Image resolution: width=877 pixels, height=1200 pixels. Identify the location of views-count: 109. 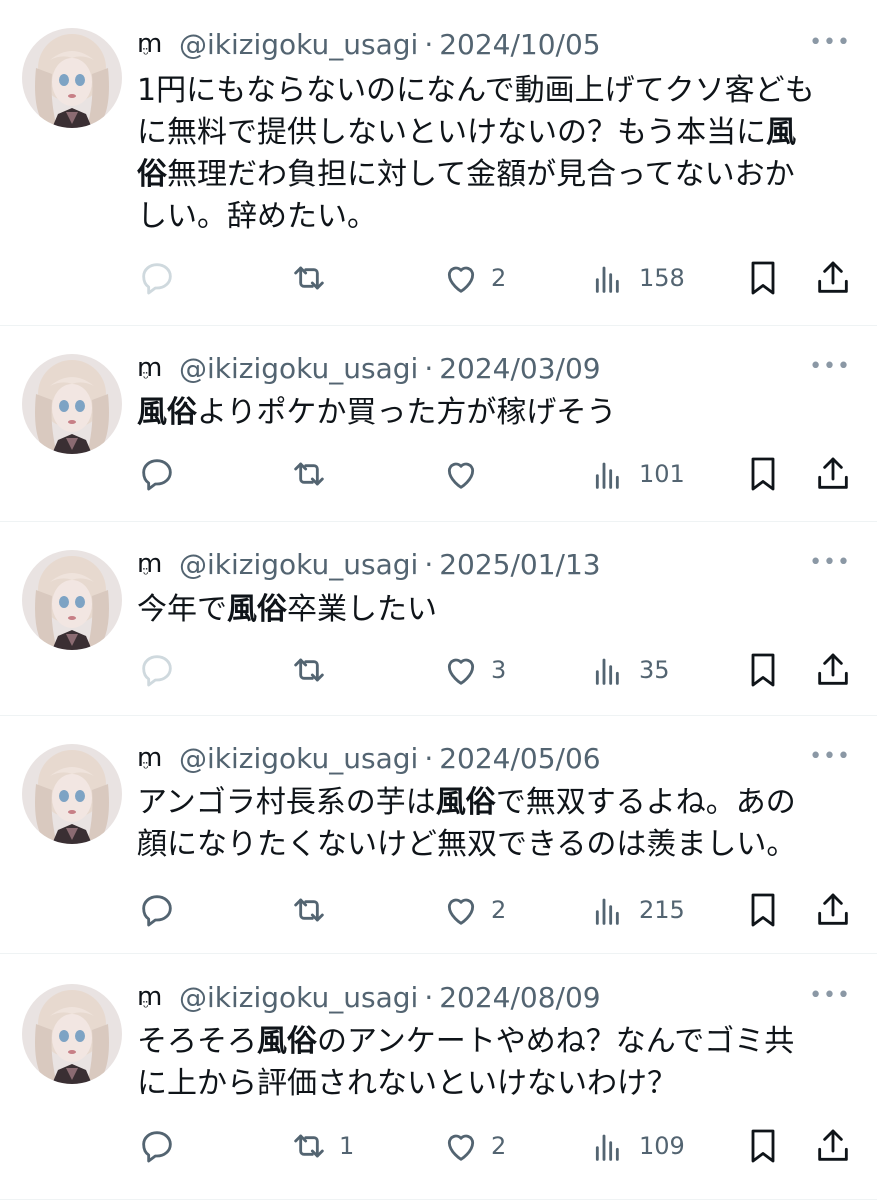
(662, 1146).